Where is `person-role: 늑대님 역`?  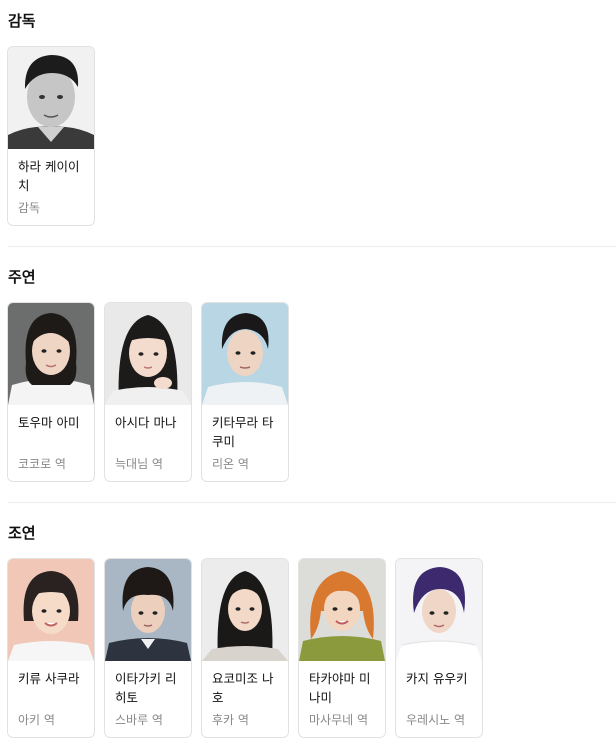
person-role: 늑대님 역 is located at coordinates (139, 464).